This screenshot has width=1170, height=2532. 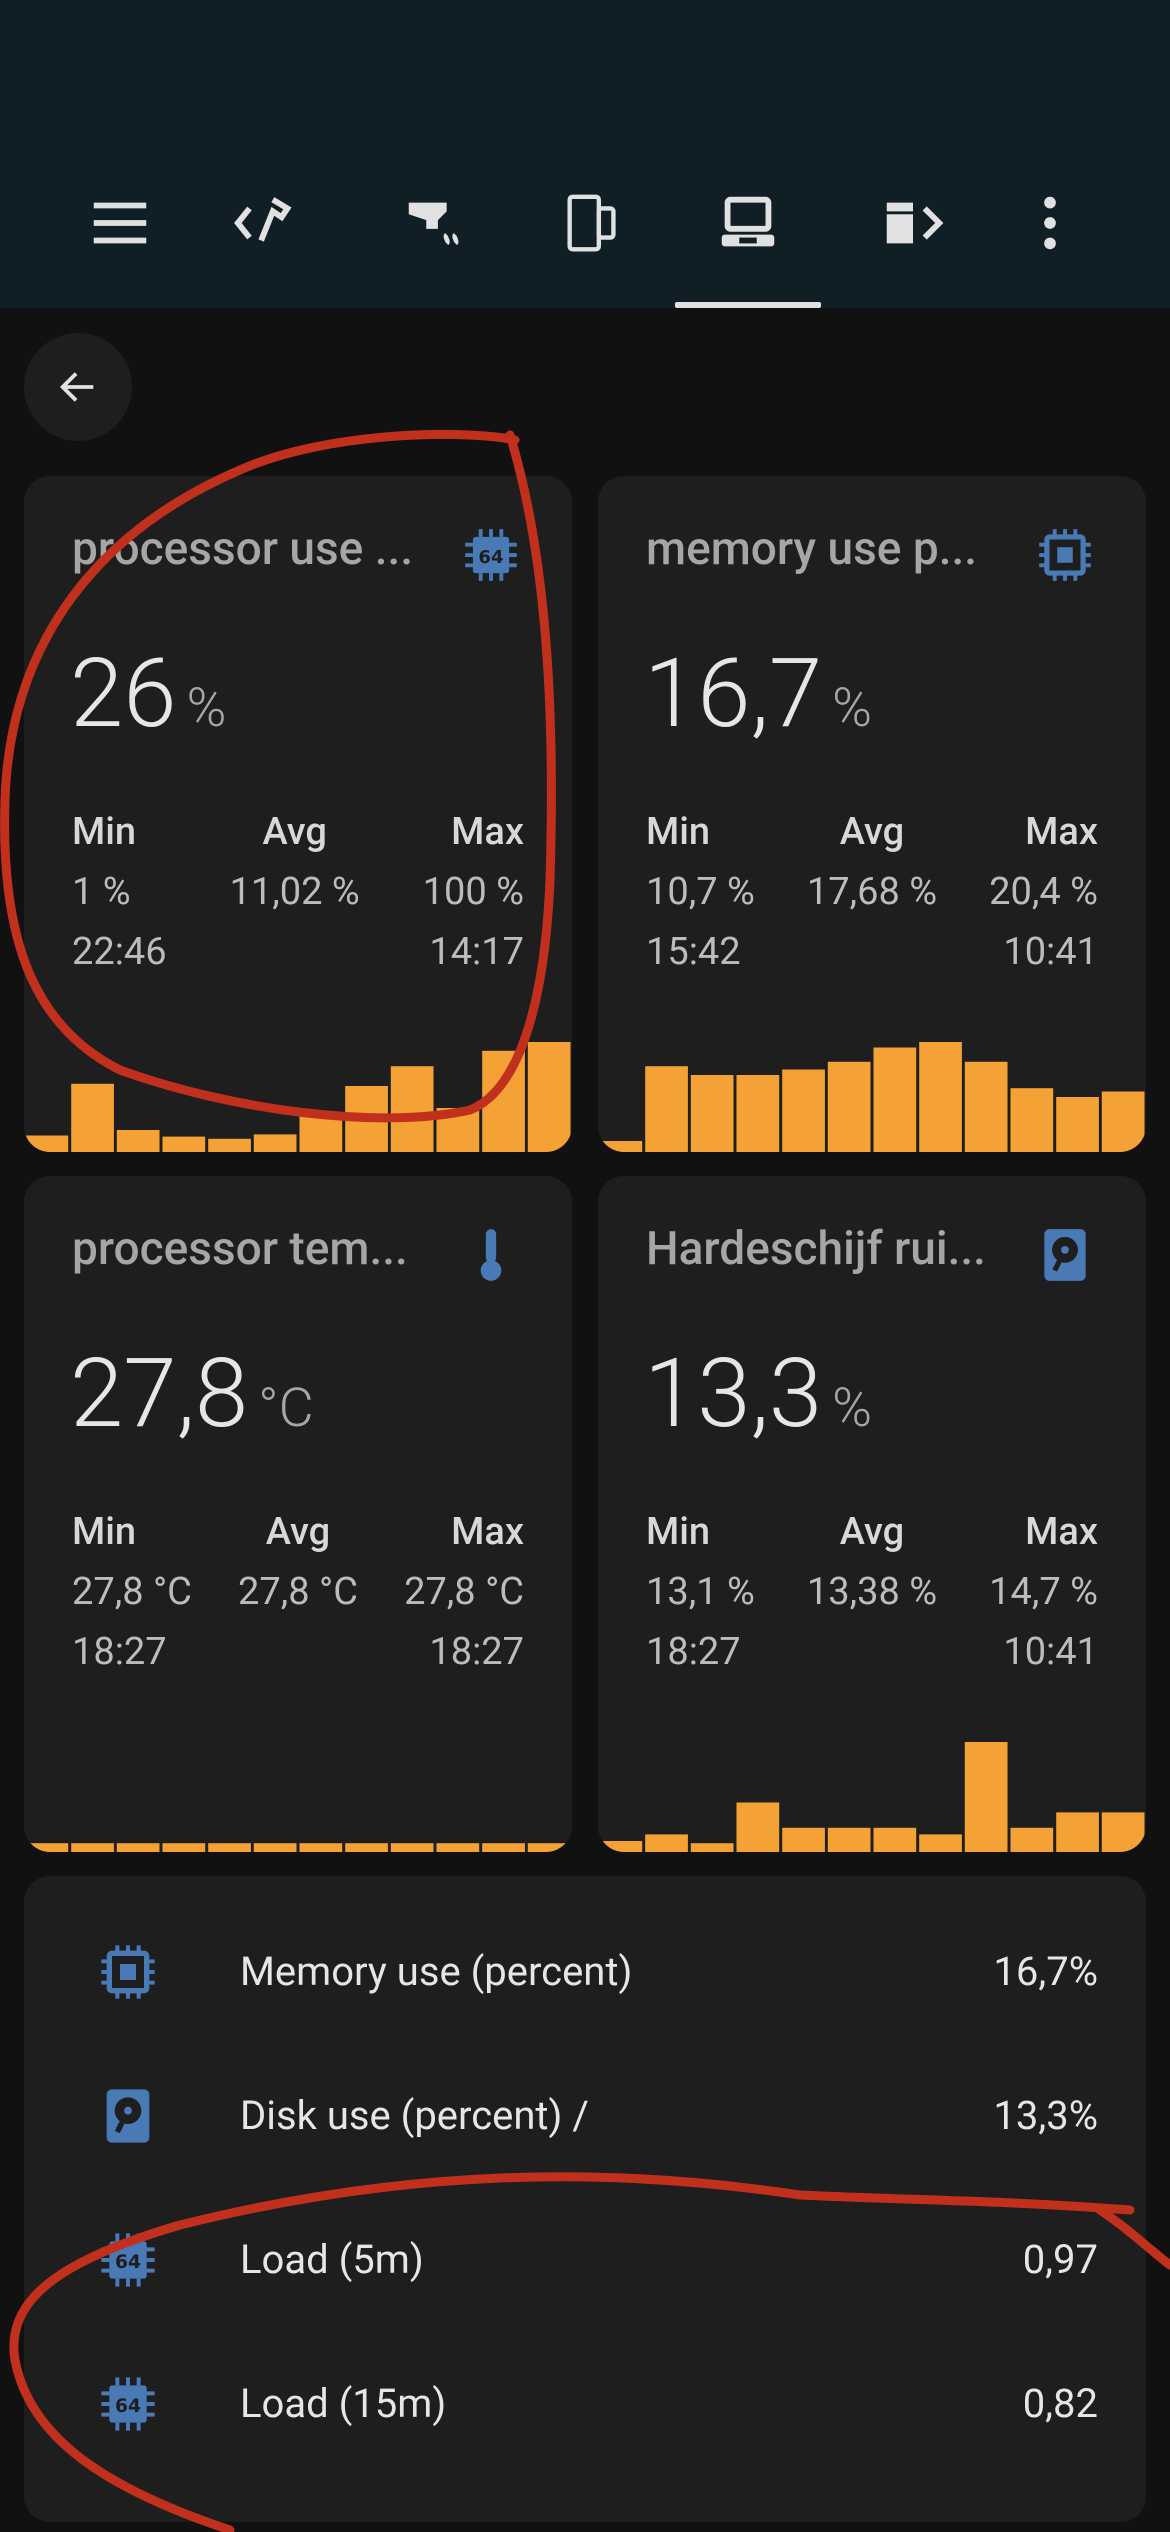 What do you see at coordinates (476, 1652) in the screenshot?
I see `stat-max-time: 18:27` at bounding box center [476, 1652].